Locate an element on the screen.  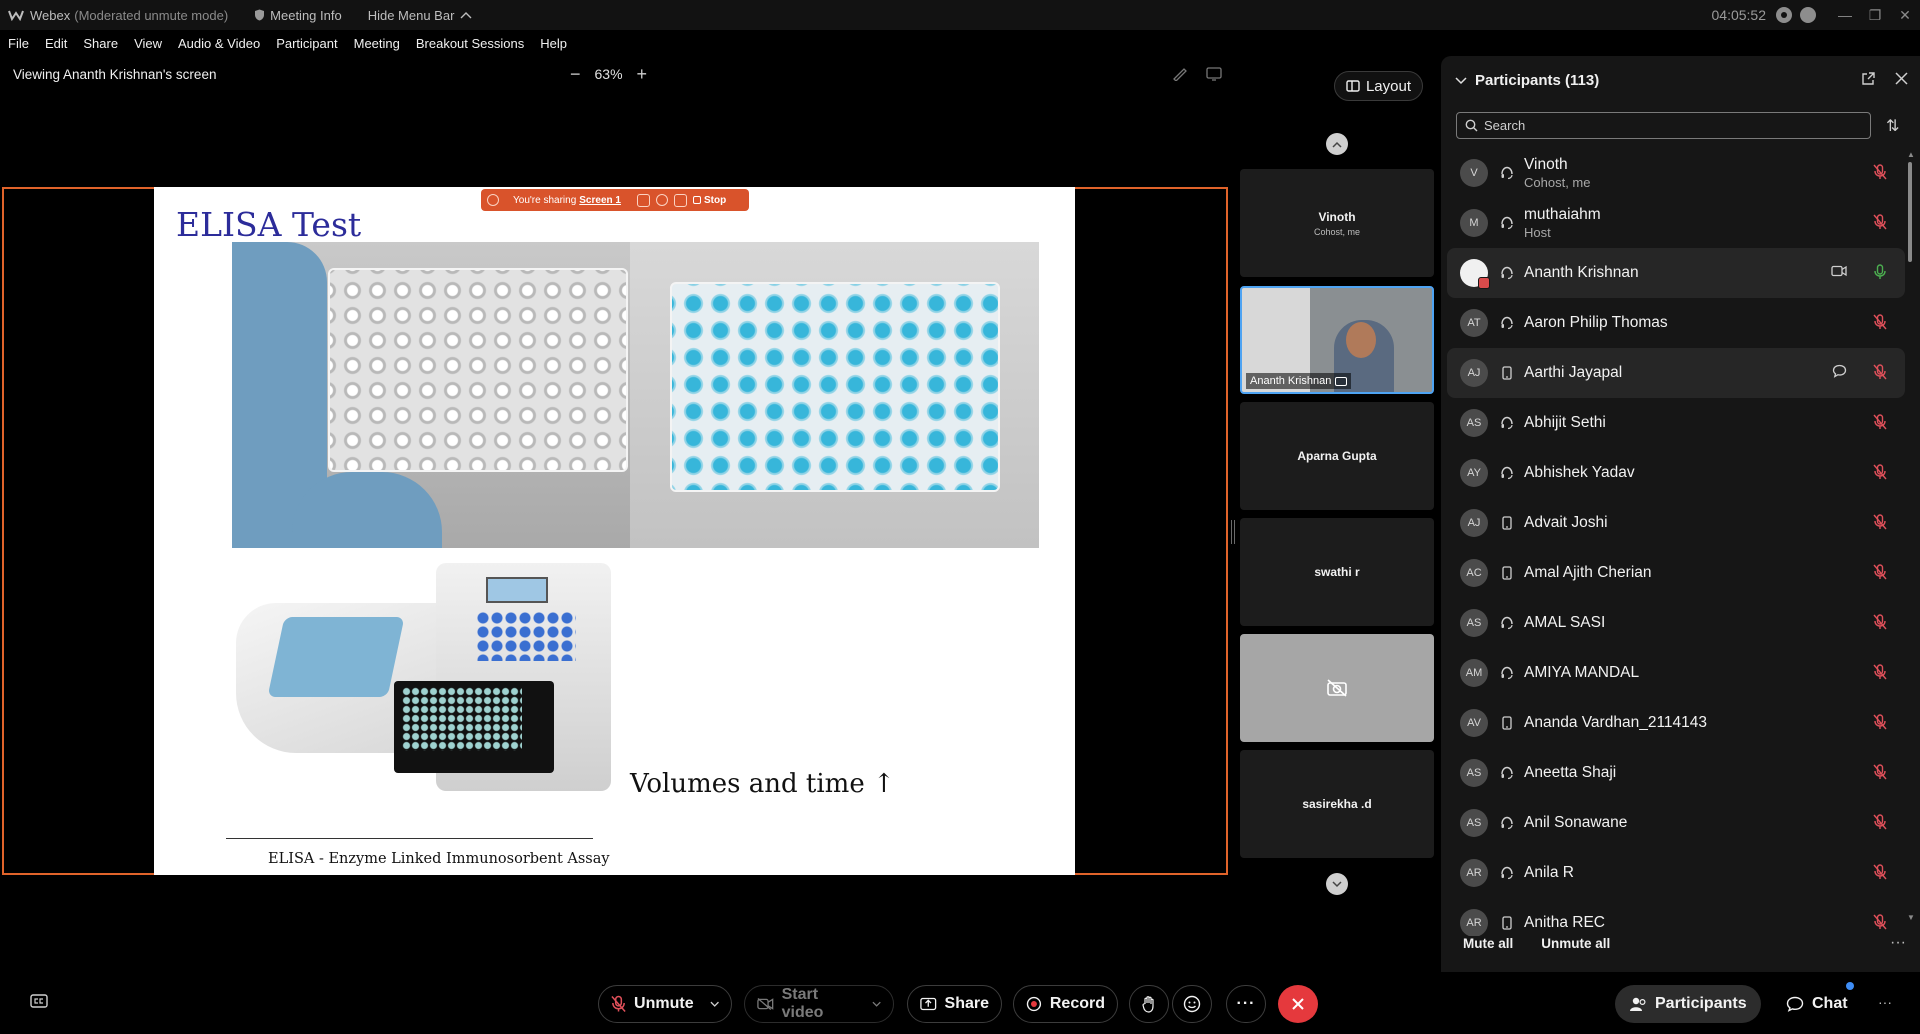
menu-participant: Participant is located at coordinates (306, 43).